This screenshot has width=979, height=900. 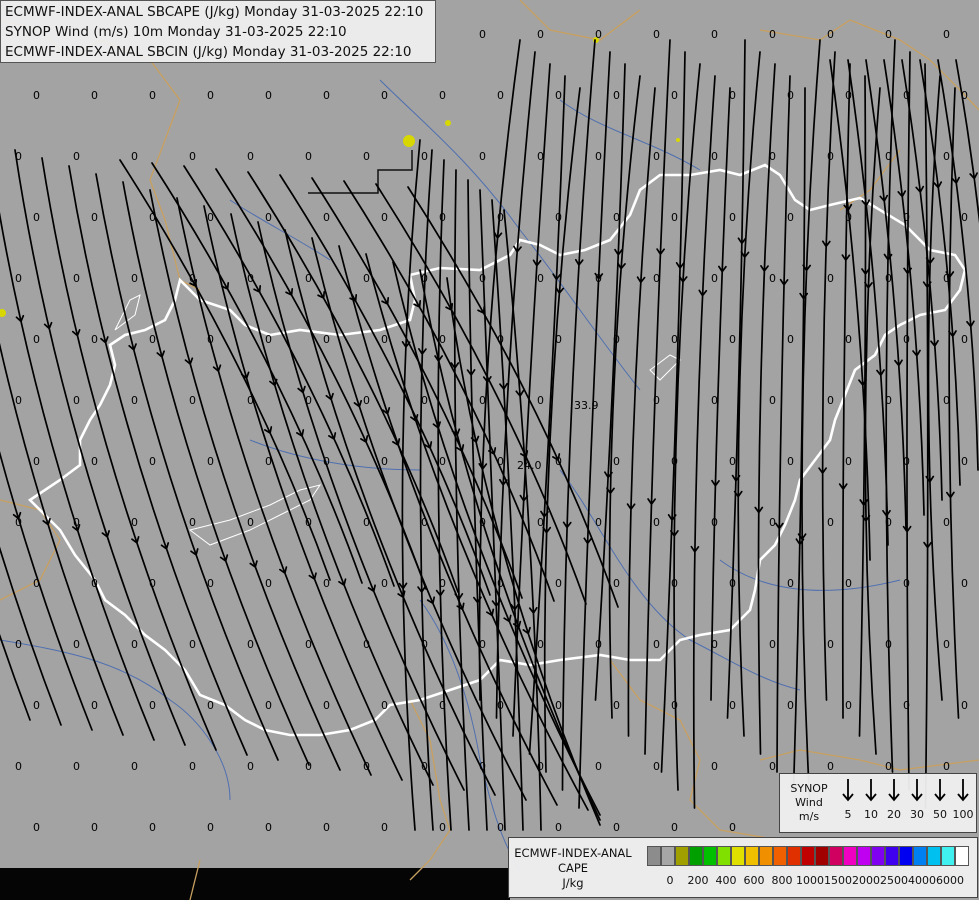 What do you see at coordinates (573, 853) in the screenshot?
I see `cape-legend-title: ECMWF-INDEX-ANAL` at bounding box center [573, 853].